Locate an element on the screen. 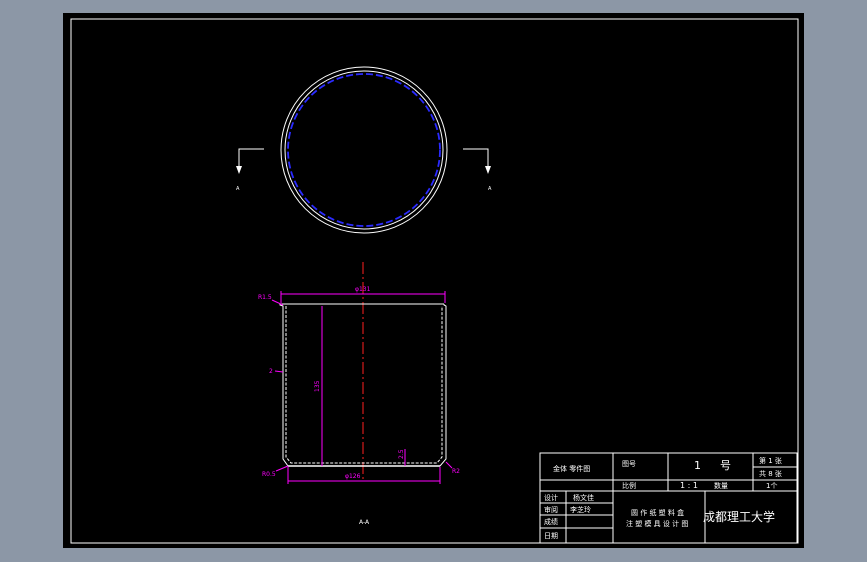  design-label: 设计 is located at coordinates (551, 497).